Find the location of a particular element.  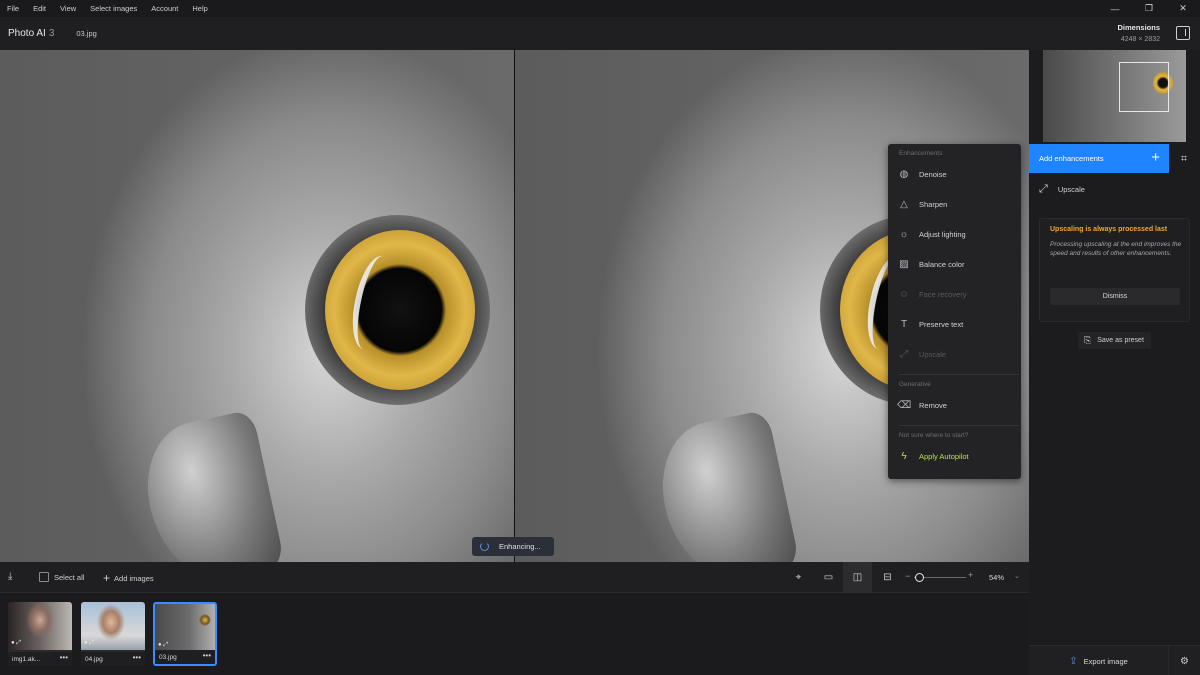

window-controls: — ❐ ✕ is located at coordinates (1149, 8).